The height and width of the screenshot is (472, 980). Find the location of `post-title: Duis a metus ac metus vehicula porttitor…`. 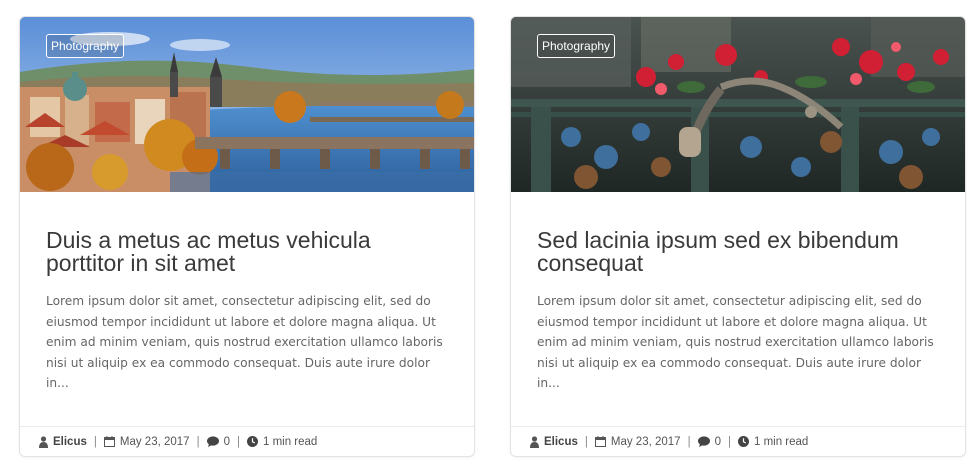

post-title: Duis a metus ac metus vehicula porttitor… is located at coordinates (246, 252).